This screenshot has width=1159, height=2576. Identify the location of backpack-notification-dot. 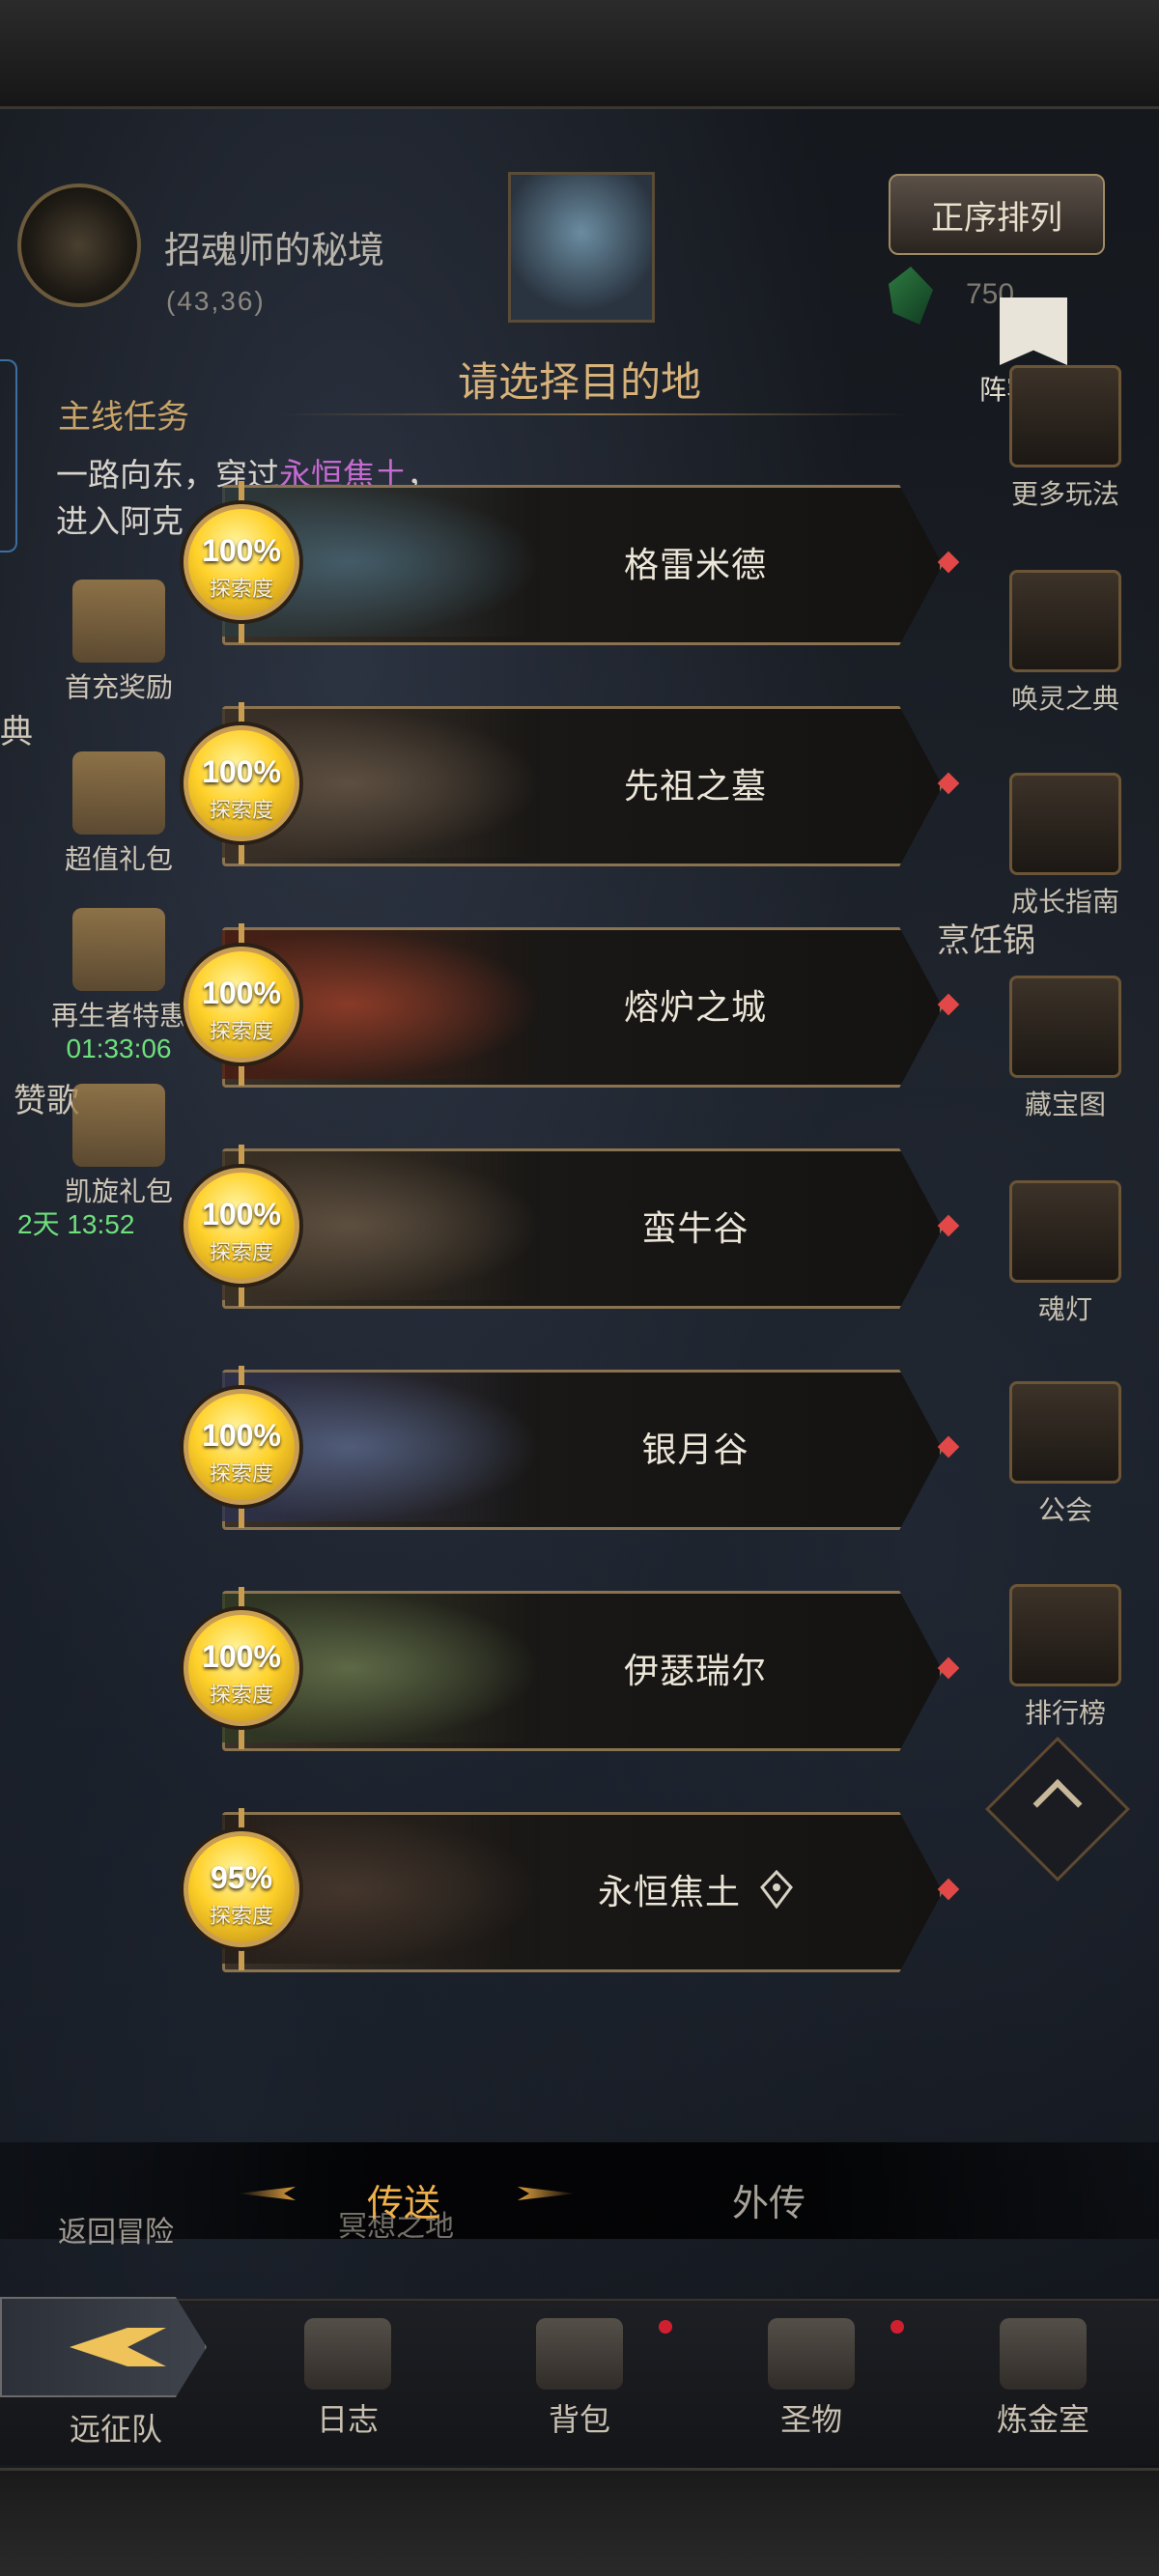
(665, 2327).